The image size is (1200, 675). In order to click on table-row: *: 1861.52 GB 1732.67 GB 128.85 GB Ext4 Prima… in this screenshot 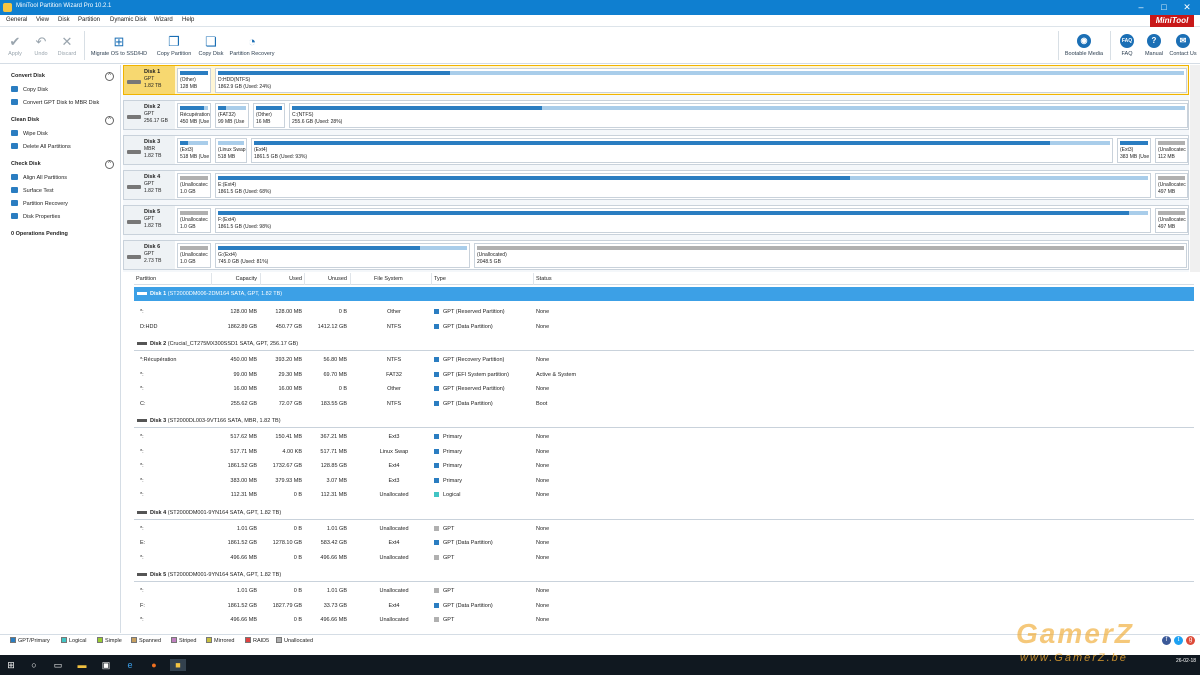, I will do `click(664, 466)`.